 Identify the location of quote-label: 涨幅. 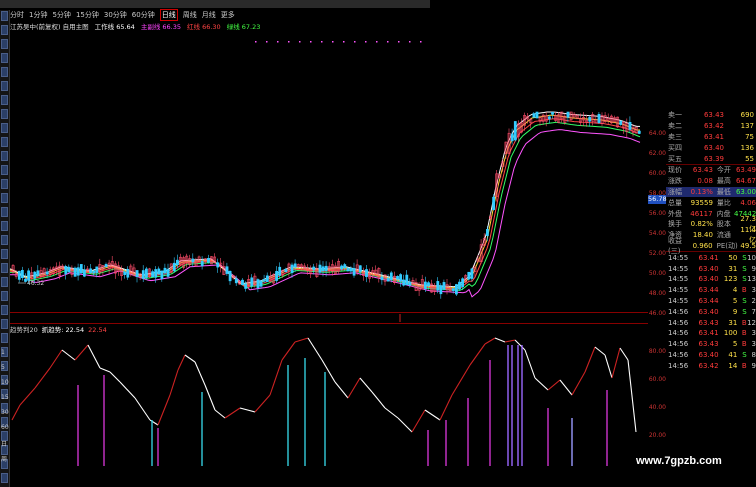
(675, 191).